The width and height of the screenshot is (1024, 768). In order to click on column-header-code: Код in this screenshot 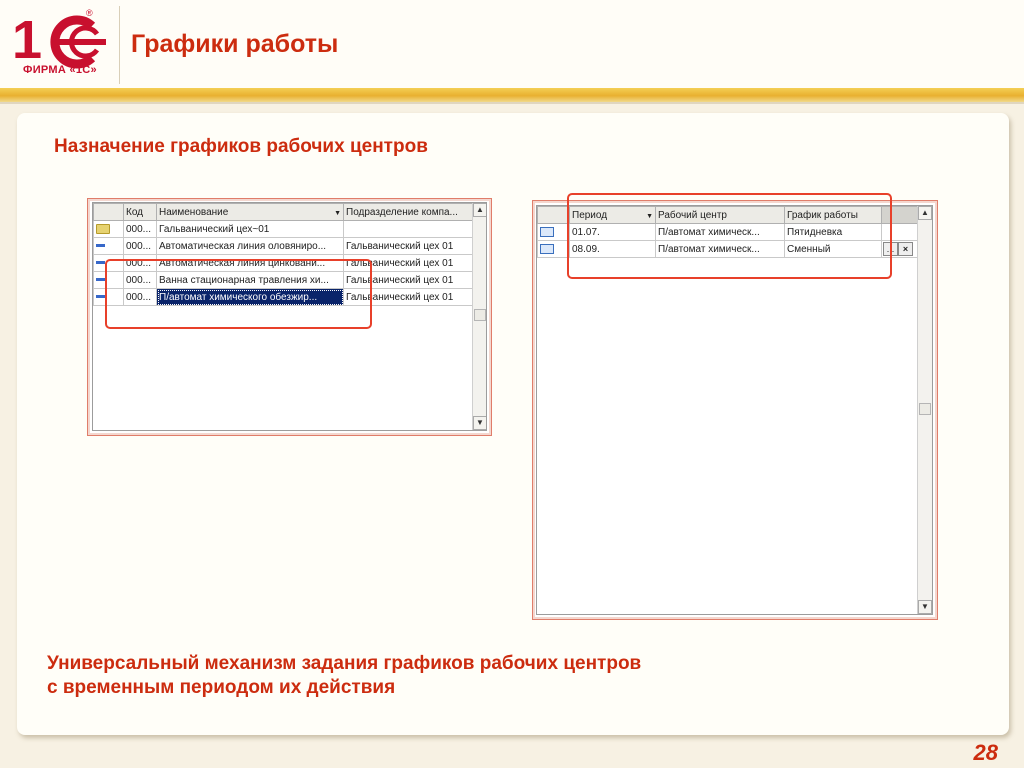, I will do `click(140, 212)`.